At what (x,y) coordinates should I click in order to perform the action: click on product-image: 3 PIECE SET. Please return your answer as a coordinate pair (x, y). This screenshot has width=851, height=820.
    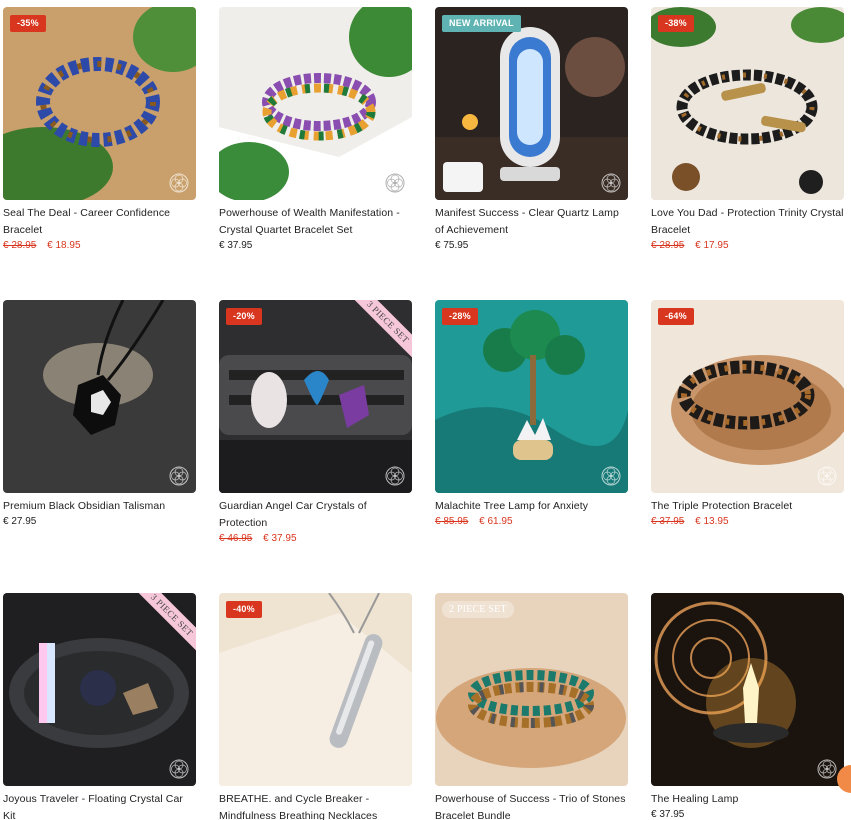
    Looking at the image, I should click on (99, 689).